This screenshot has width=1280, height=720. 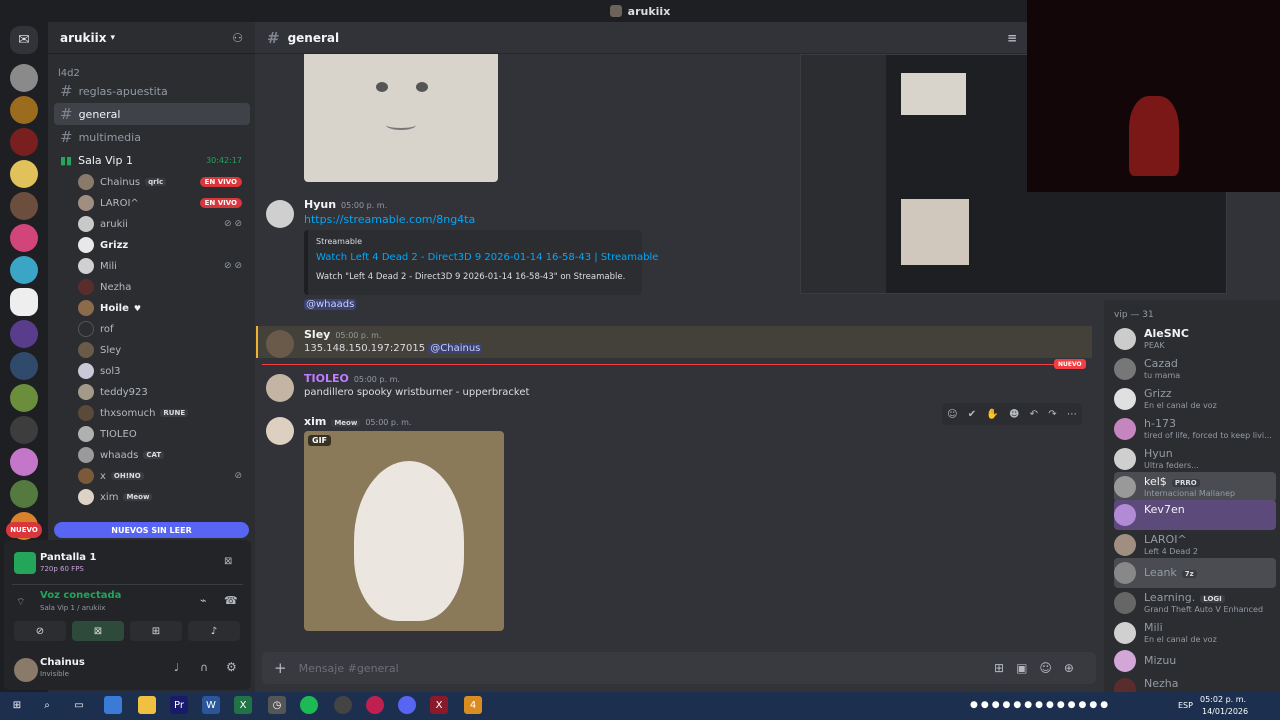 I want to click on message-author: TIOLEO 05:00 p. m., so click(x=352, y=378).